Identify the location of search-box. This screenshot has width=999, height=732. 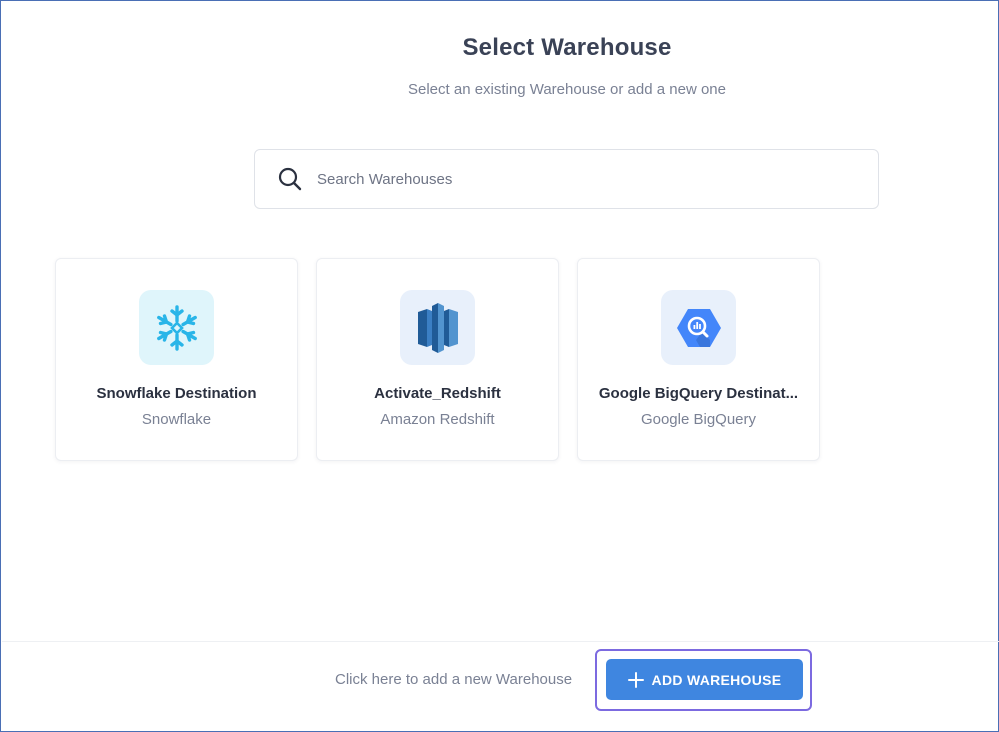
(566, 179).